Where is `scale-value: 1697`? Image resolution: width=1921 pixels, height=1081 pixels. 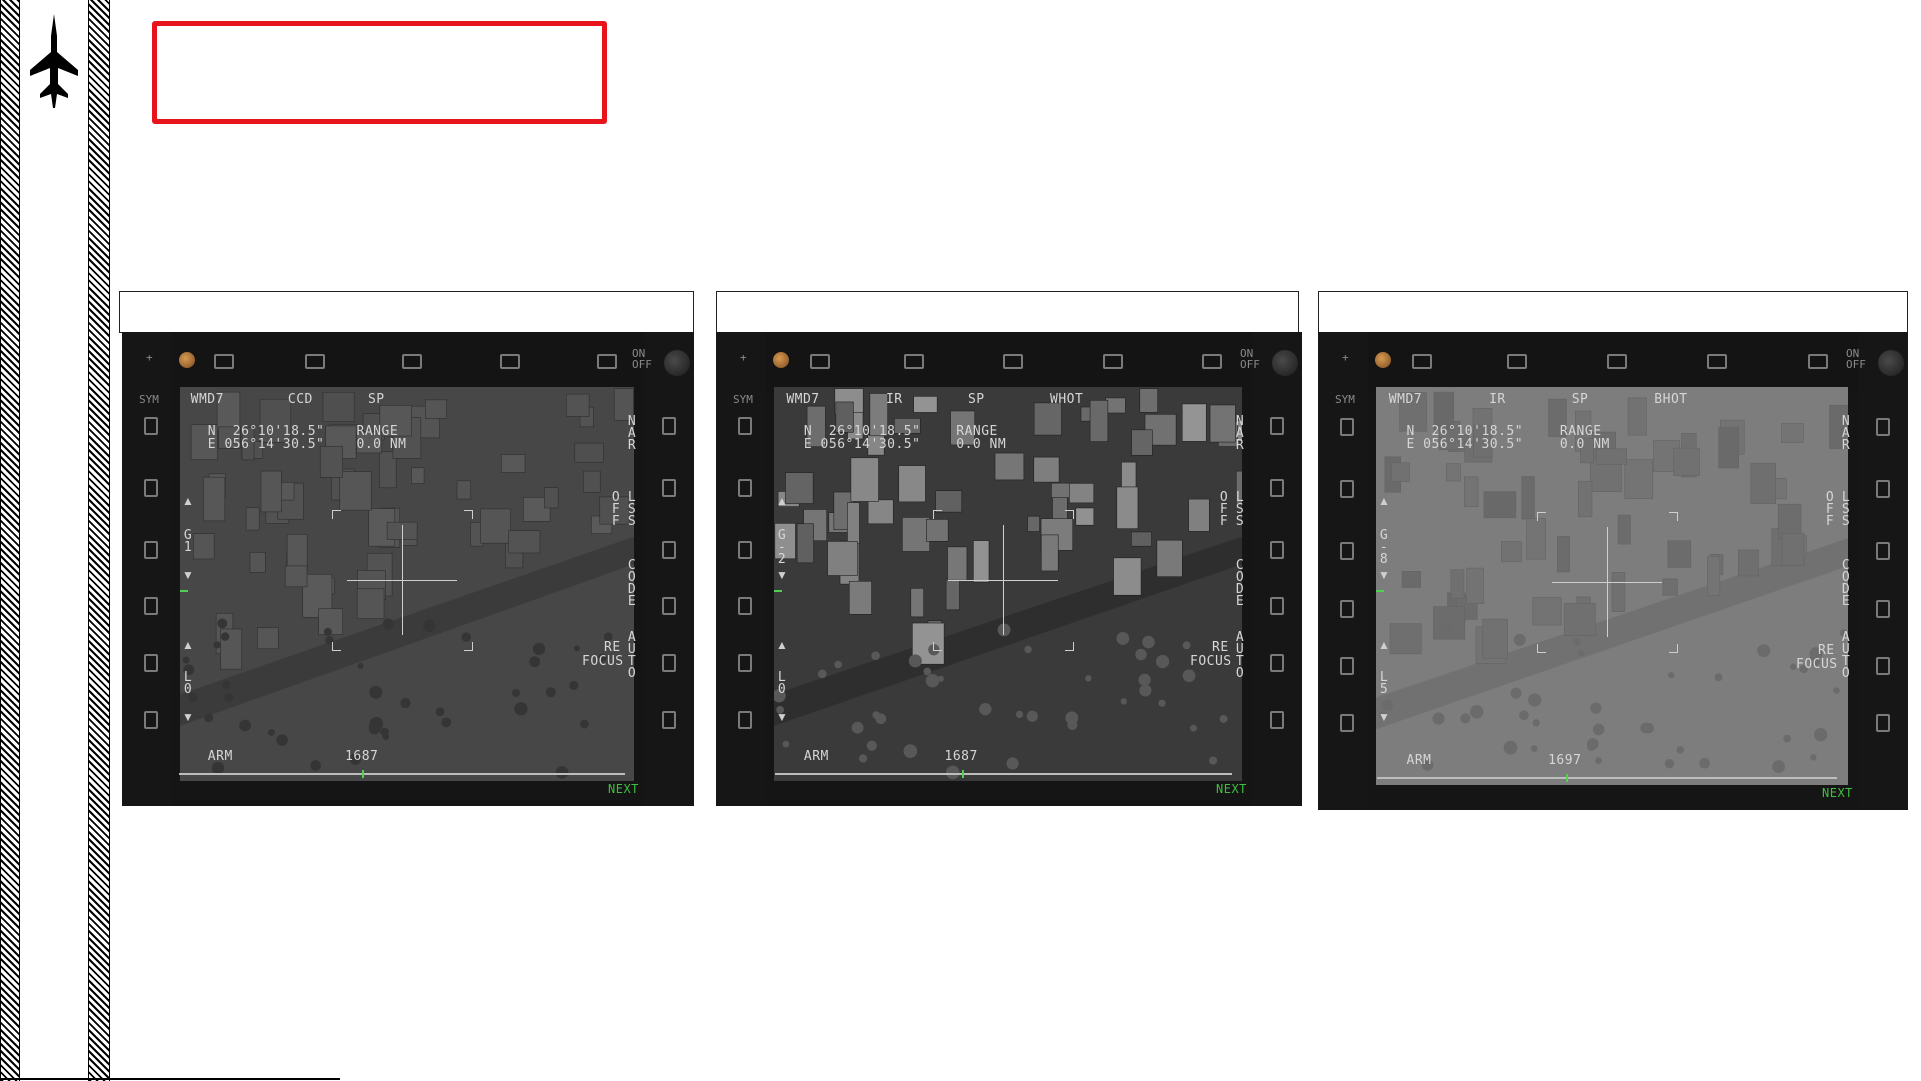
scale-value: 1697 is located at coordinates (1565, 760).